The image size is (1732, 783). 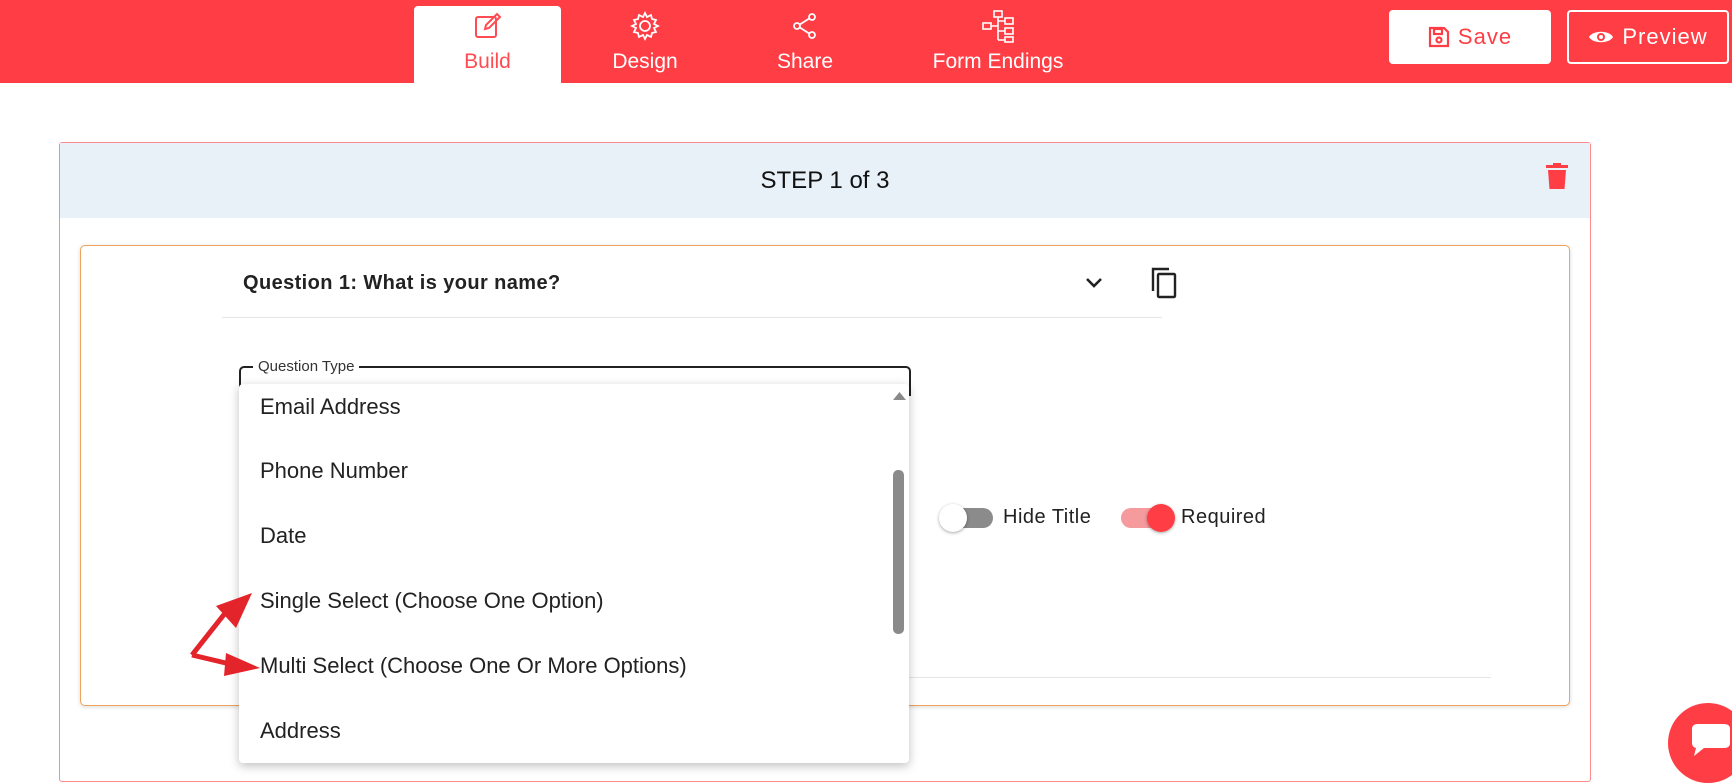 I want to click on preview-button: Preview, so click(x=1648, y=37).